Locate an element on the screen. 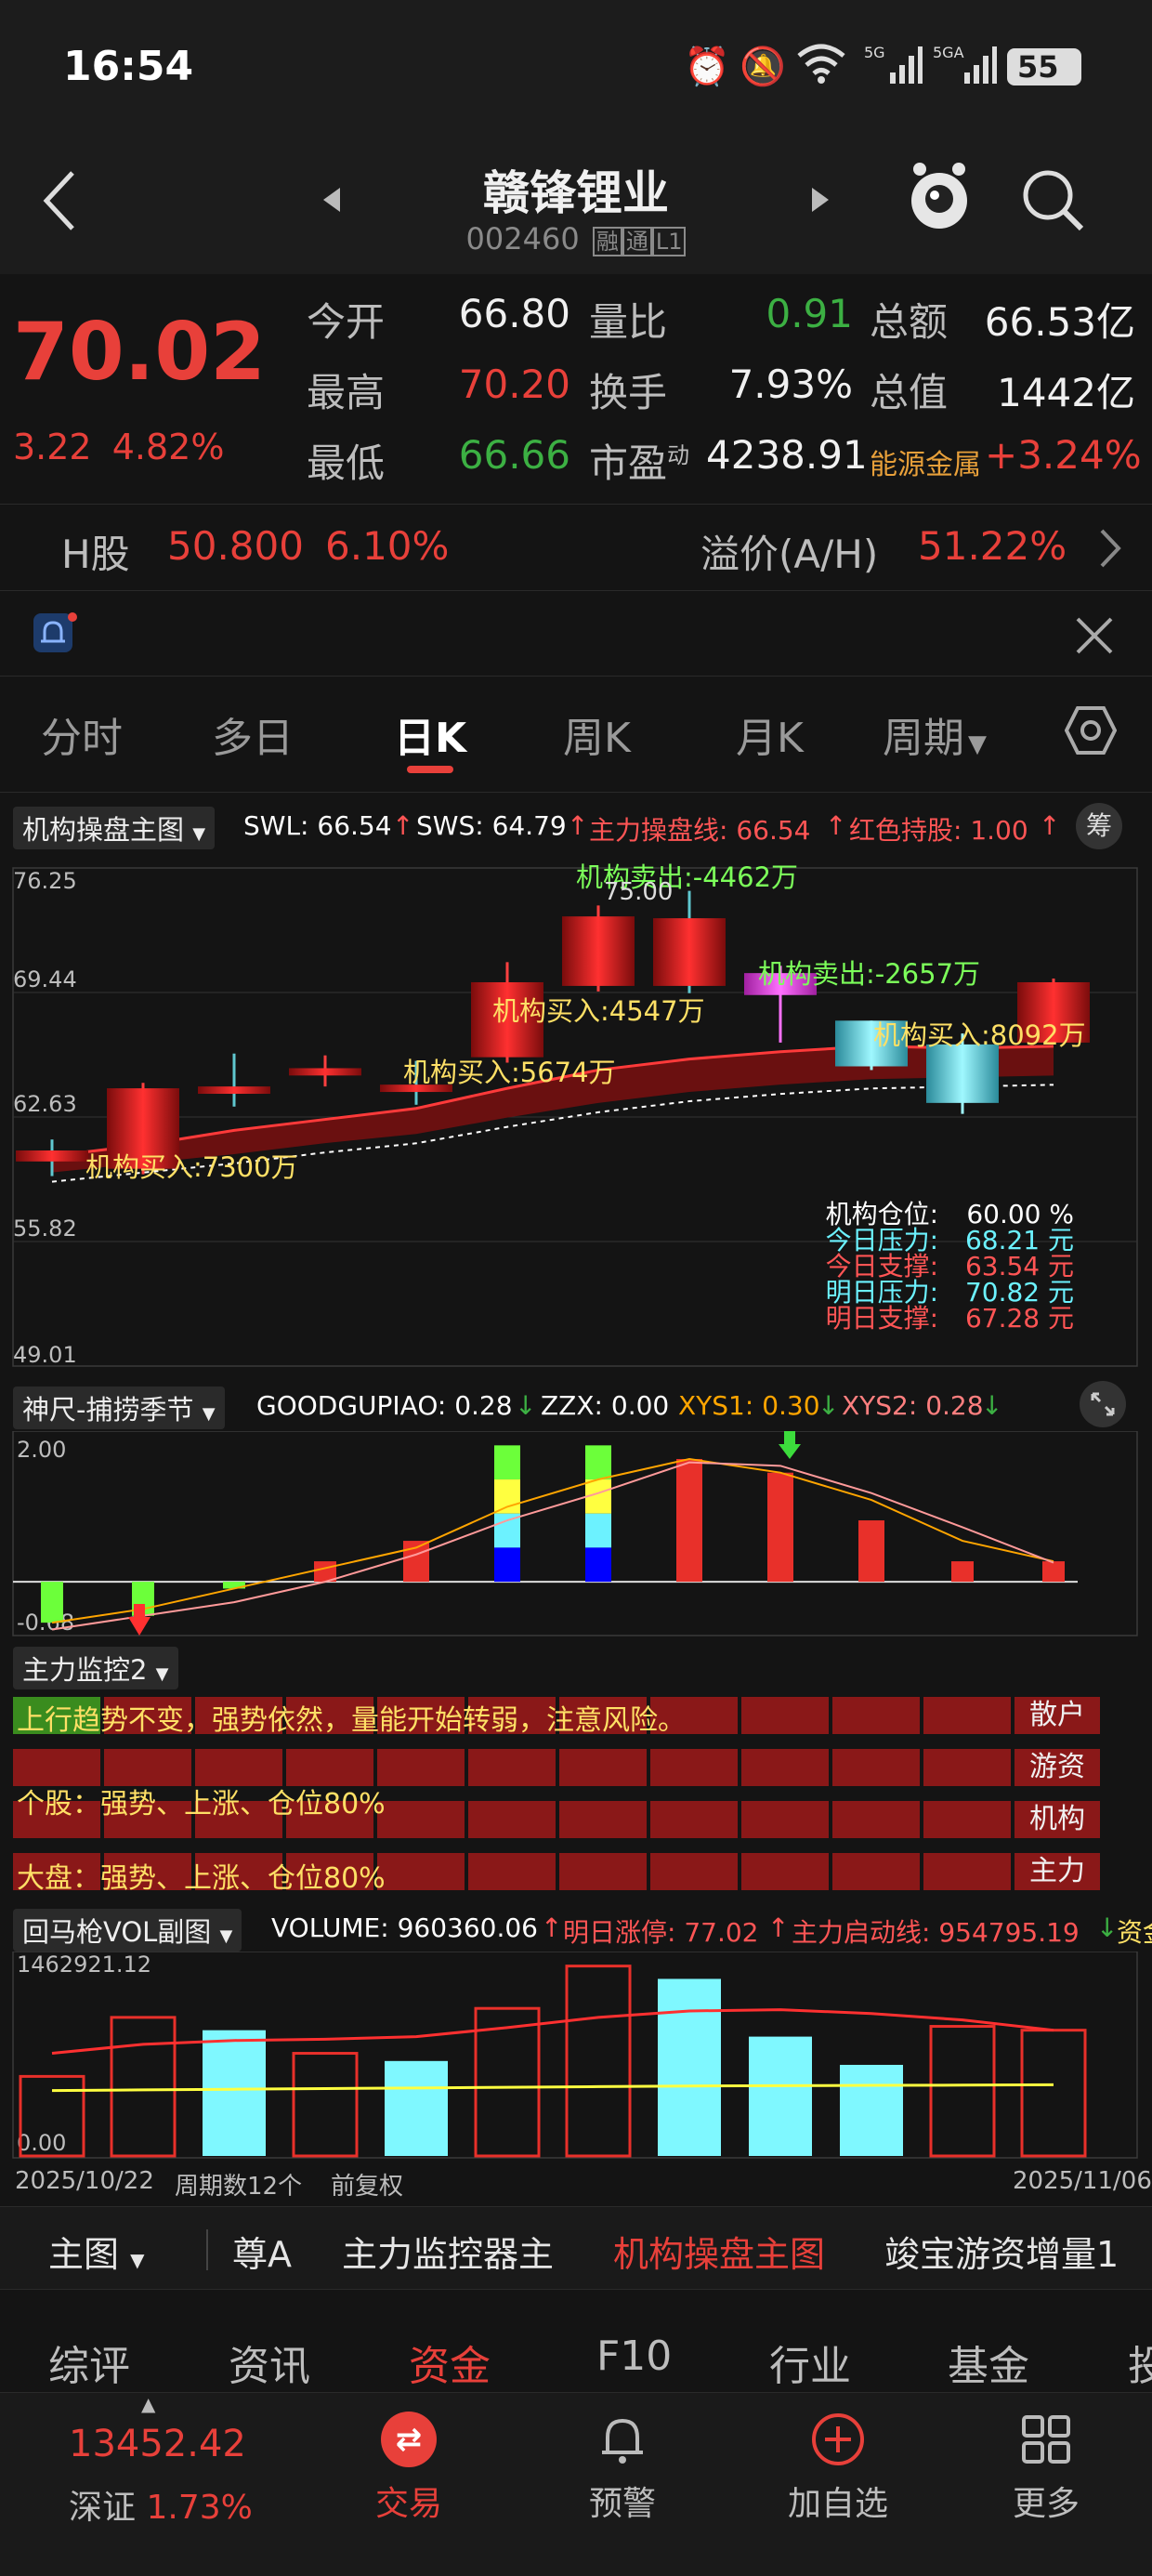 This screenshot has width=1152, height=2576. nav-alert: 预警 is located at coordinates (622, 2468).